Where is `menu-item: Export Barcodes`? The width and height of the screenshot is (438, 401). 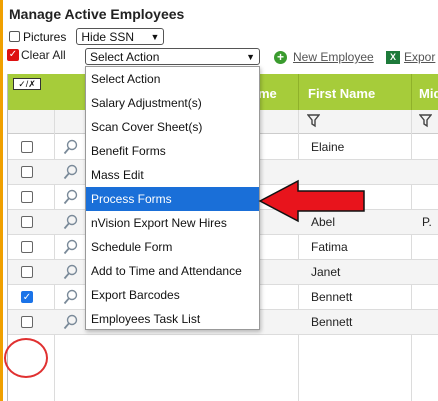 menu-item: Export Barcodes is located at coordinates (172, 295).